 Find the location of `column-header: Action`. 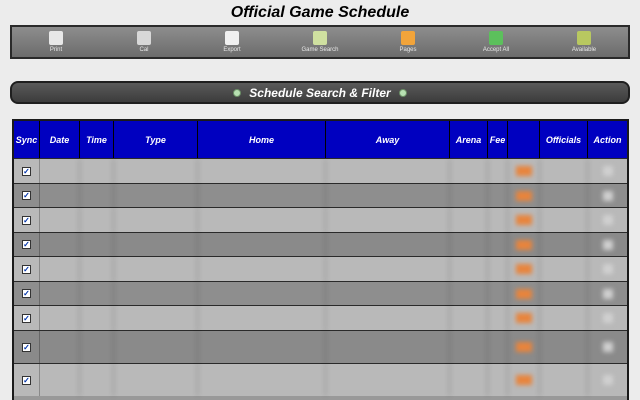

column-header: Action is located at coordinates (607, 139).